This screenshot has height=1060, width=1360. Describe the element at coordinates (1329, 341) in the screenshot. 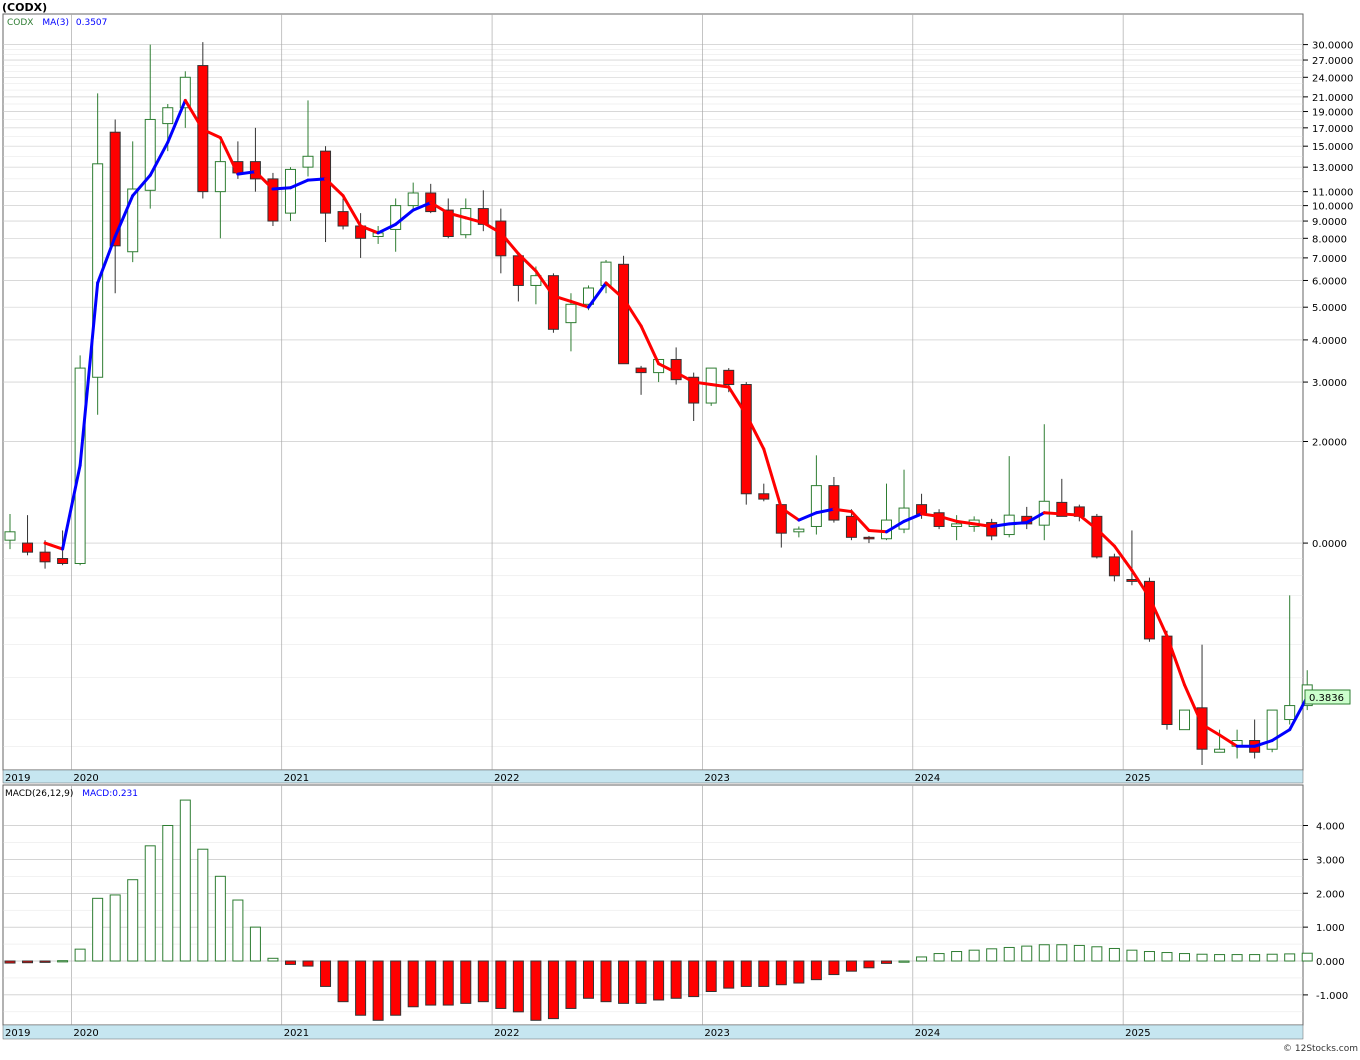

I see `price-y-tick-label: 4.0000` at that location.